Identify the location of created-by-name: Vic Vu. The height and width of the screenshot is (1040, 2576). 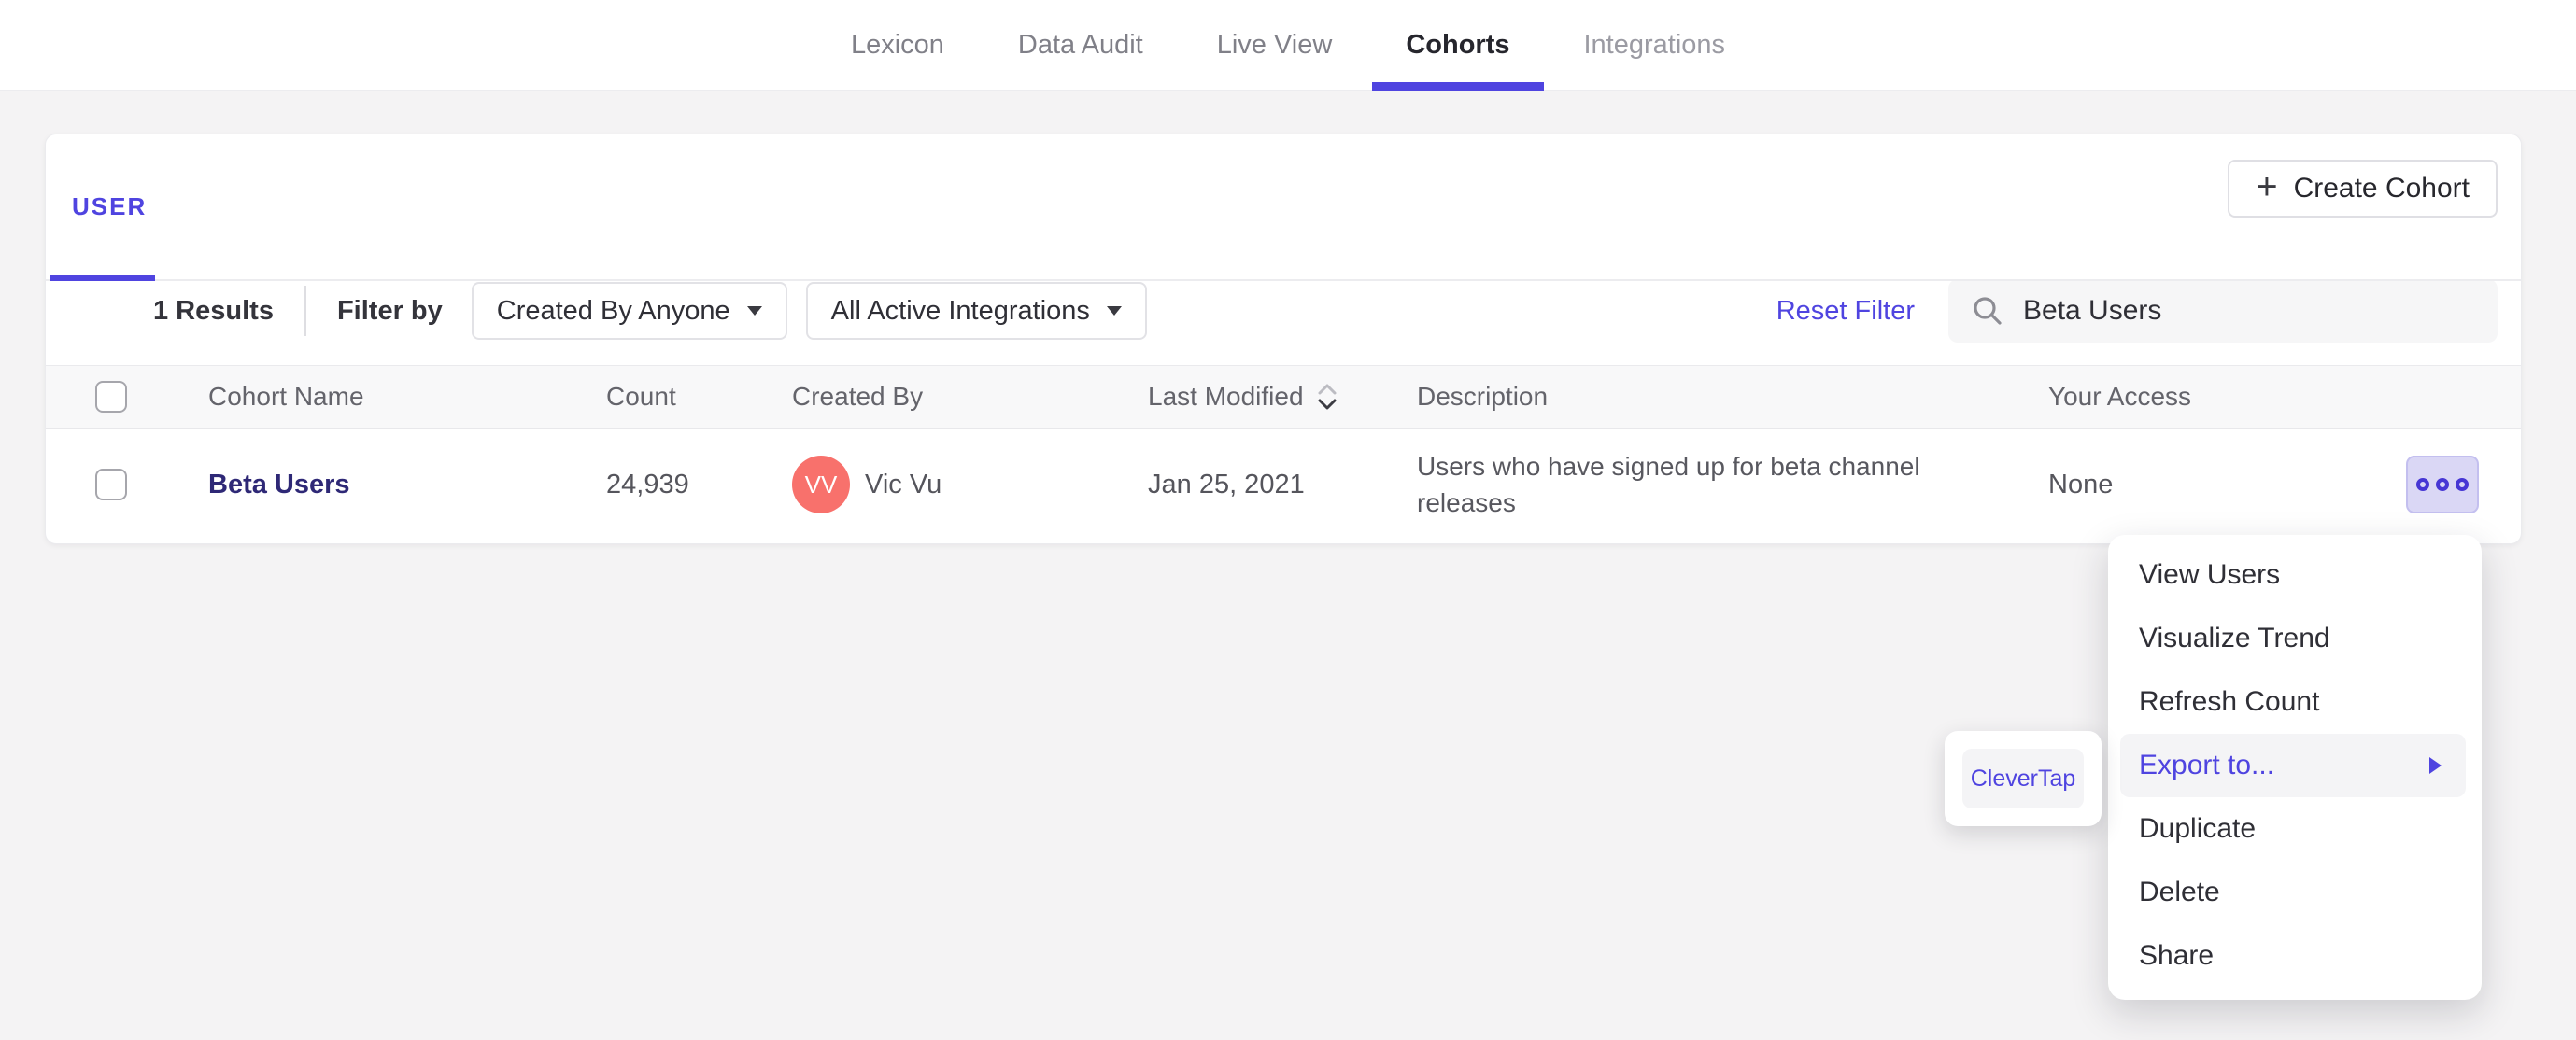
(903, 484).